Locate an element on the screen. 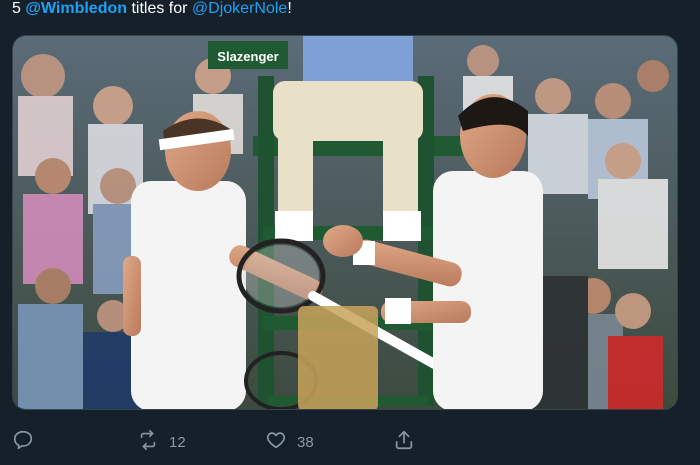 This screenshot has height=465, width=700. mention-wimbledon: @Wimbledon is located at coordinates (76, 8).